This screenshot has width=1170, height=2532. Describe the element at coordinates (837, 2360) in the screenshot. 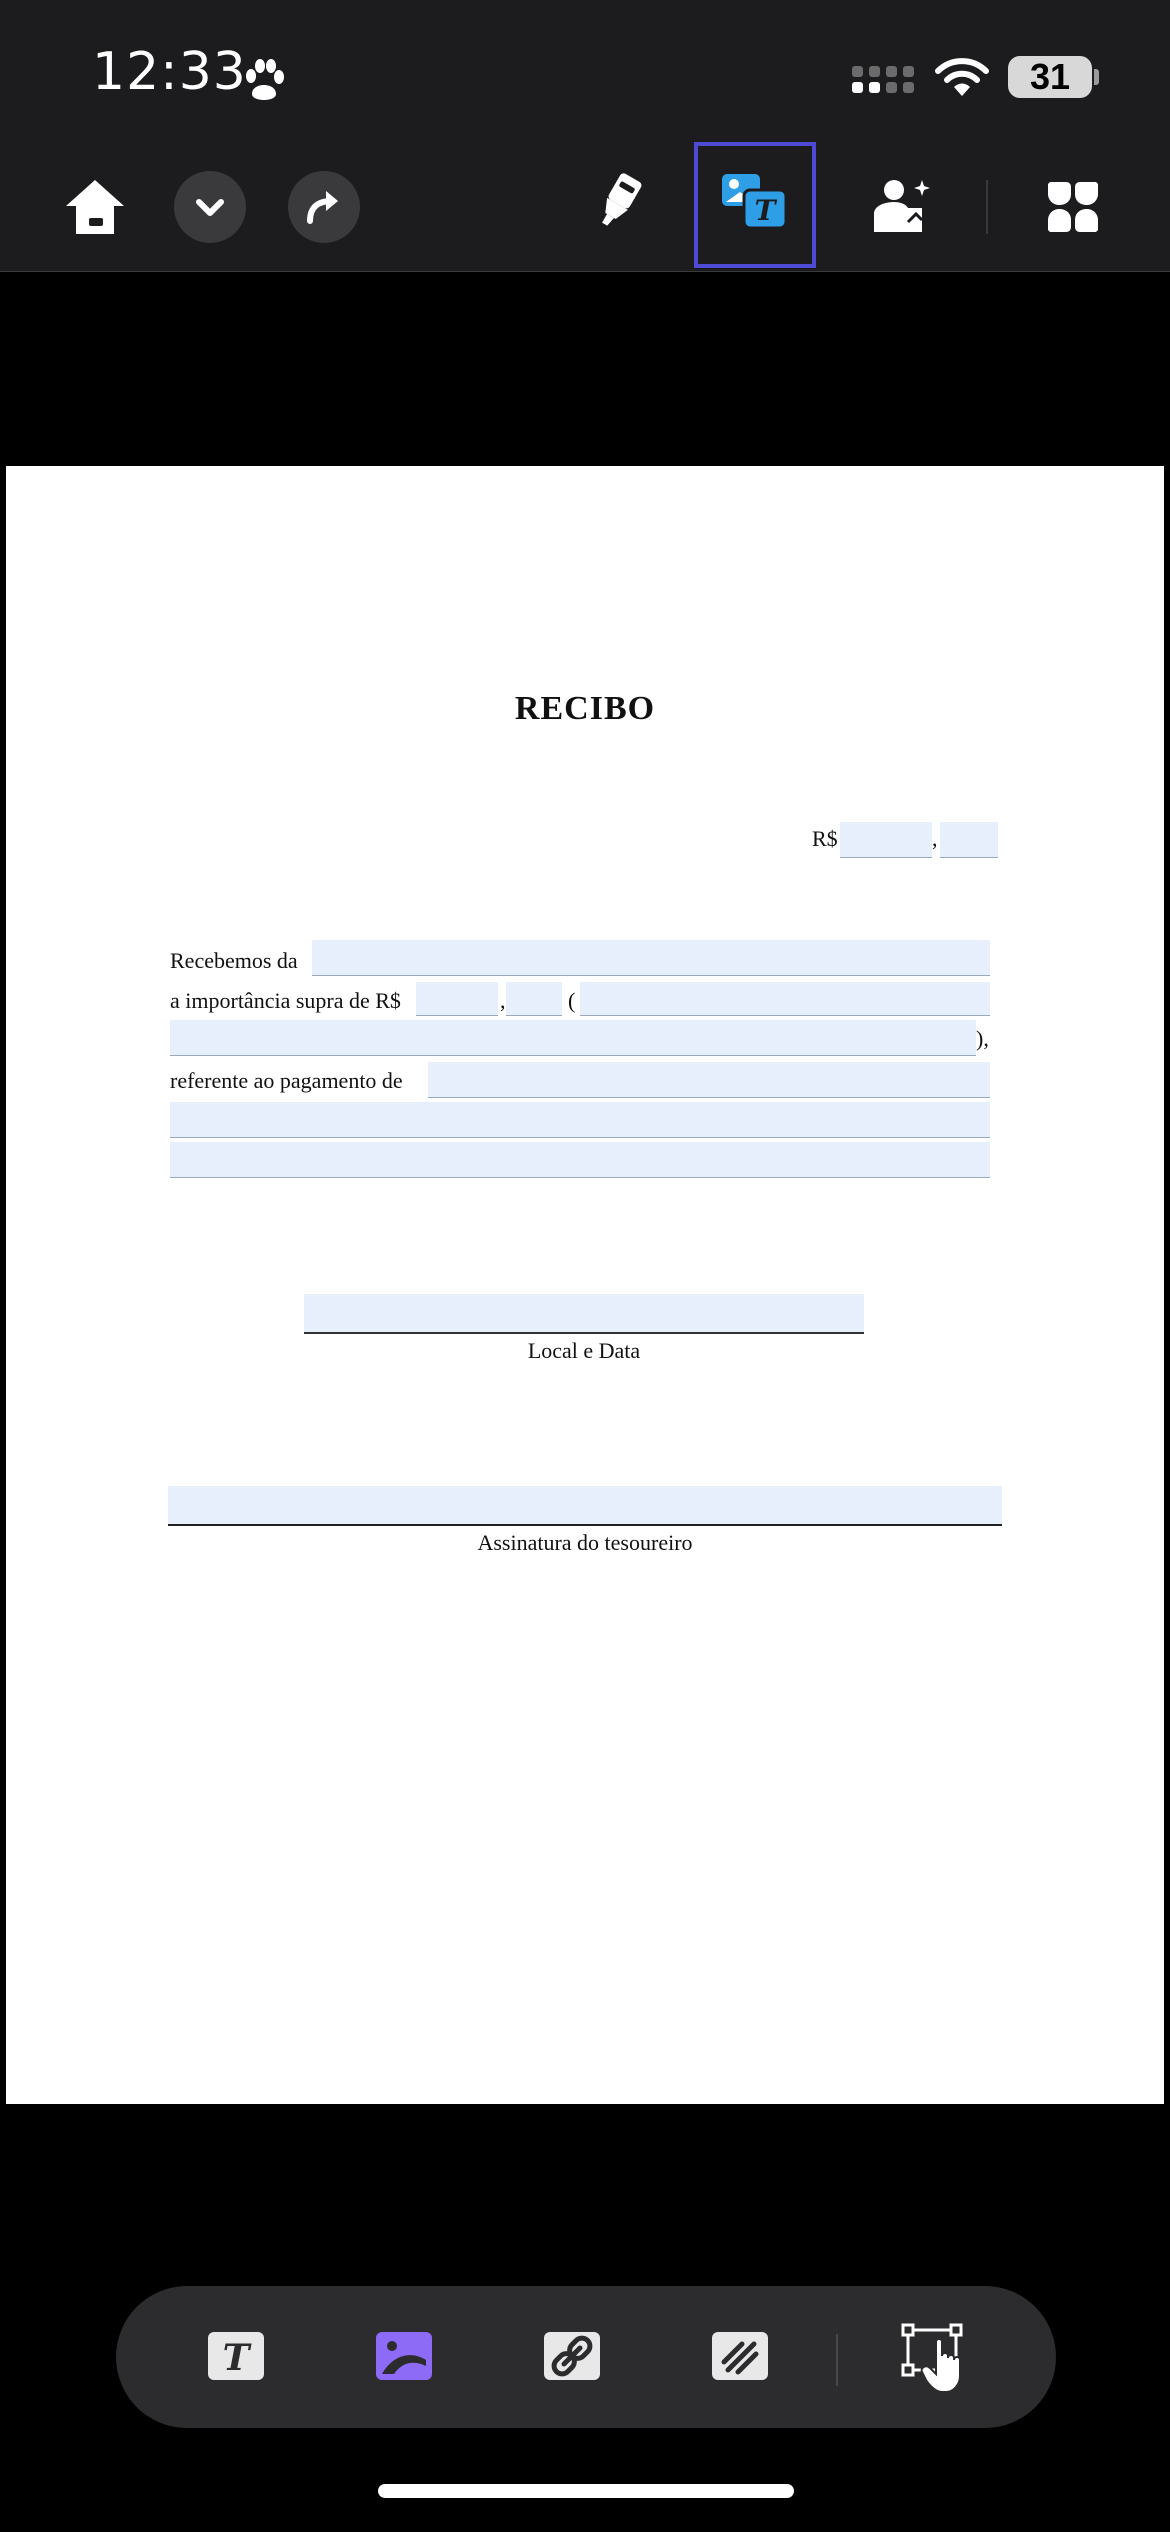

I see `bottom-toolbar-divider` at that location.